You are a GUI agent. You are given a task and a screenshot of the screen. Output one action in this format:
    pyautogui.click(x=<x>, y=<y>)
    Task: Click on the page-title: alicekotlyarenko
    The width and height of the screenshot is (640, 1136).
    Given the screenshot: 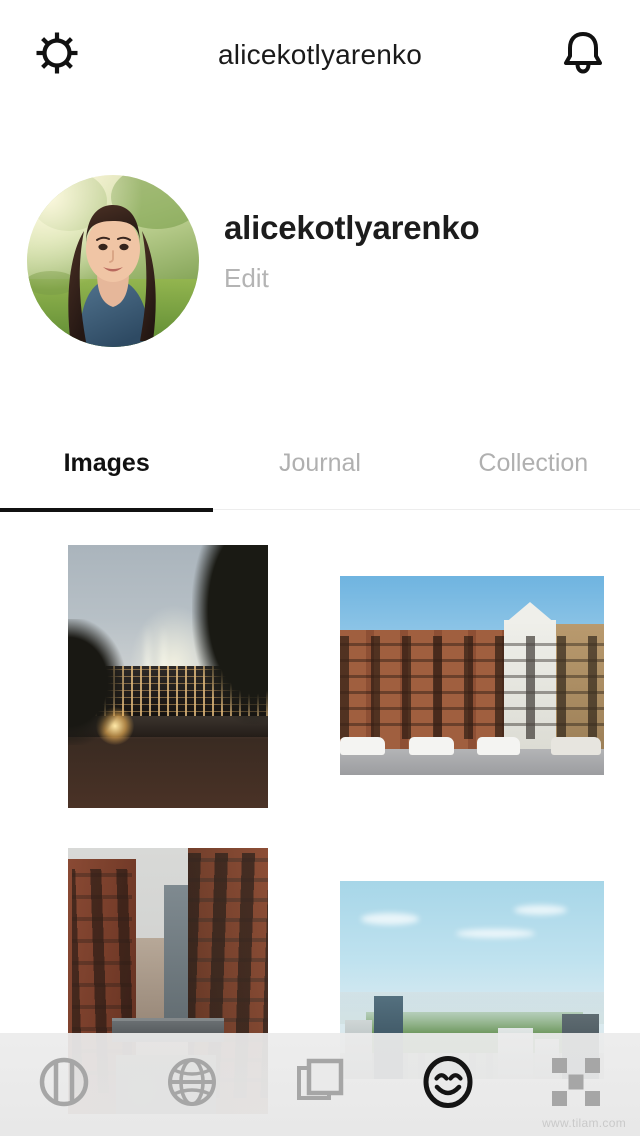 What is the action you would take?
    pyautogui.click(x=320, y=54)
    